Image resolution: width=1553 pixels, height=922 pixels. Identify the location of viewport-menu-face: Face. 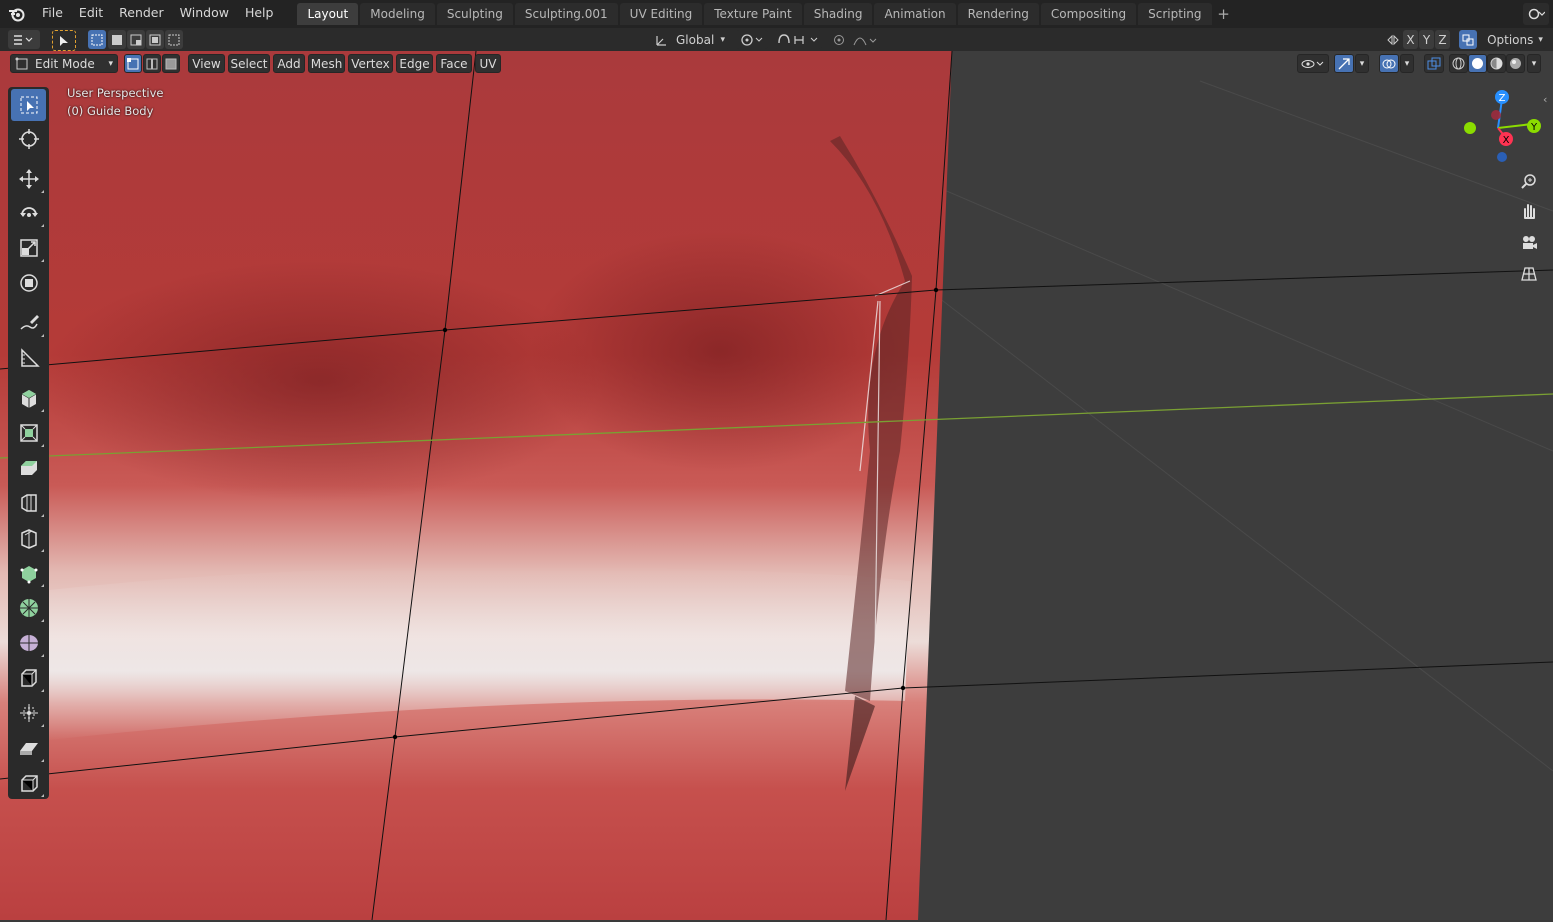
(454, 63).